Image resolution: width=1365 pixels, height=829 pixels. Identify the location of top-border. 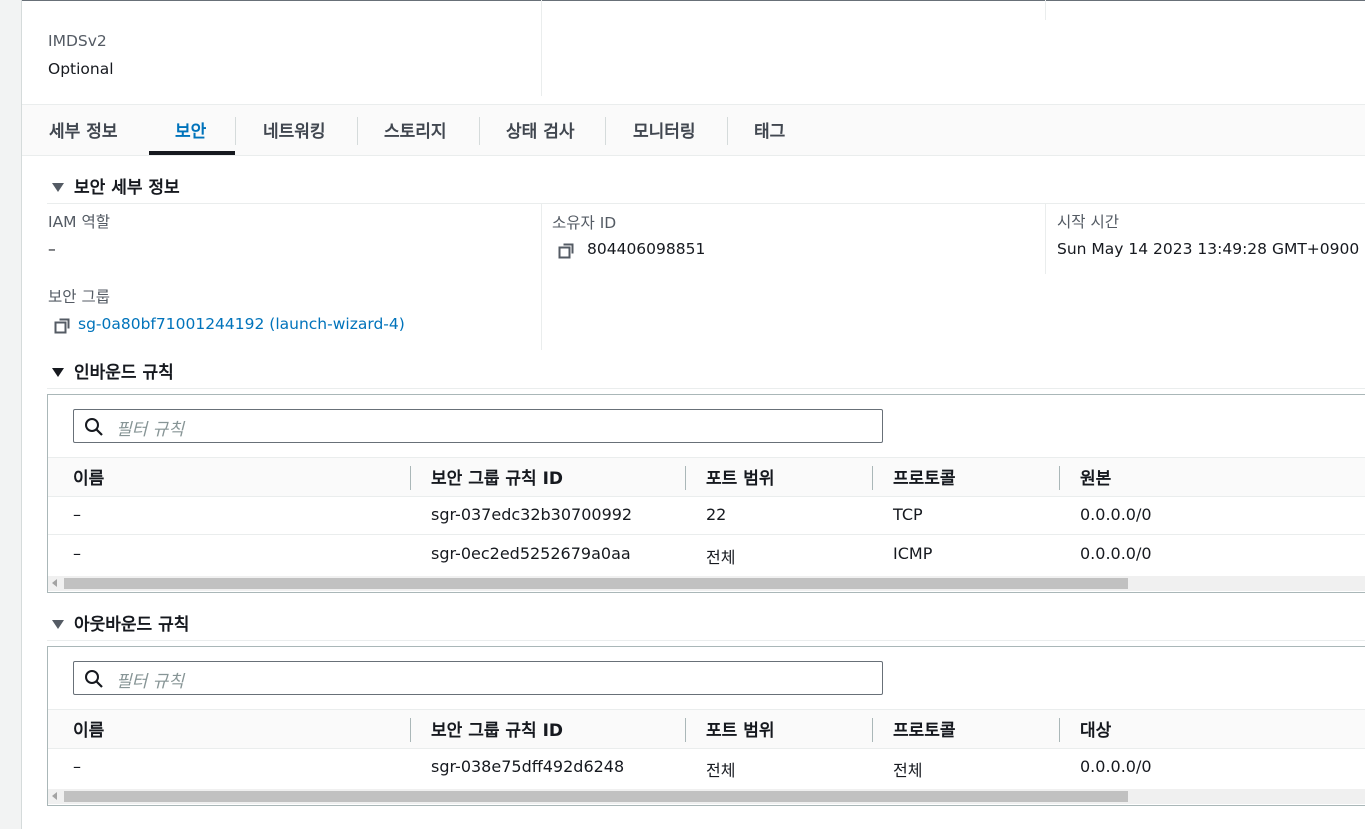
(693, 0).